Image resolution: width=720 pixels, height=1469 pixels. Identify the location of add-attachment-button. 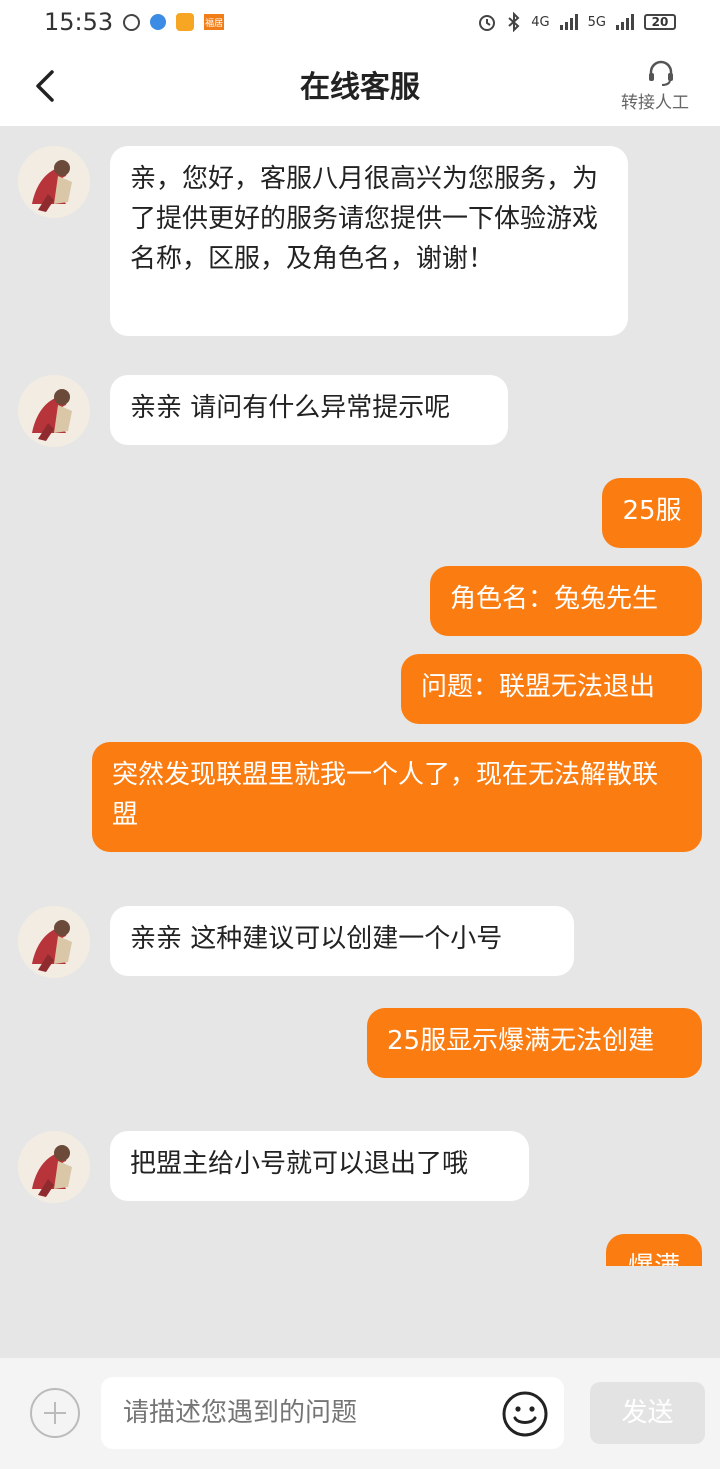
(55, 1413).